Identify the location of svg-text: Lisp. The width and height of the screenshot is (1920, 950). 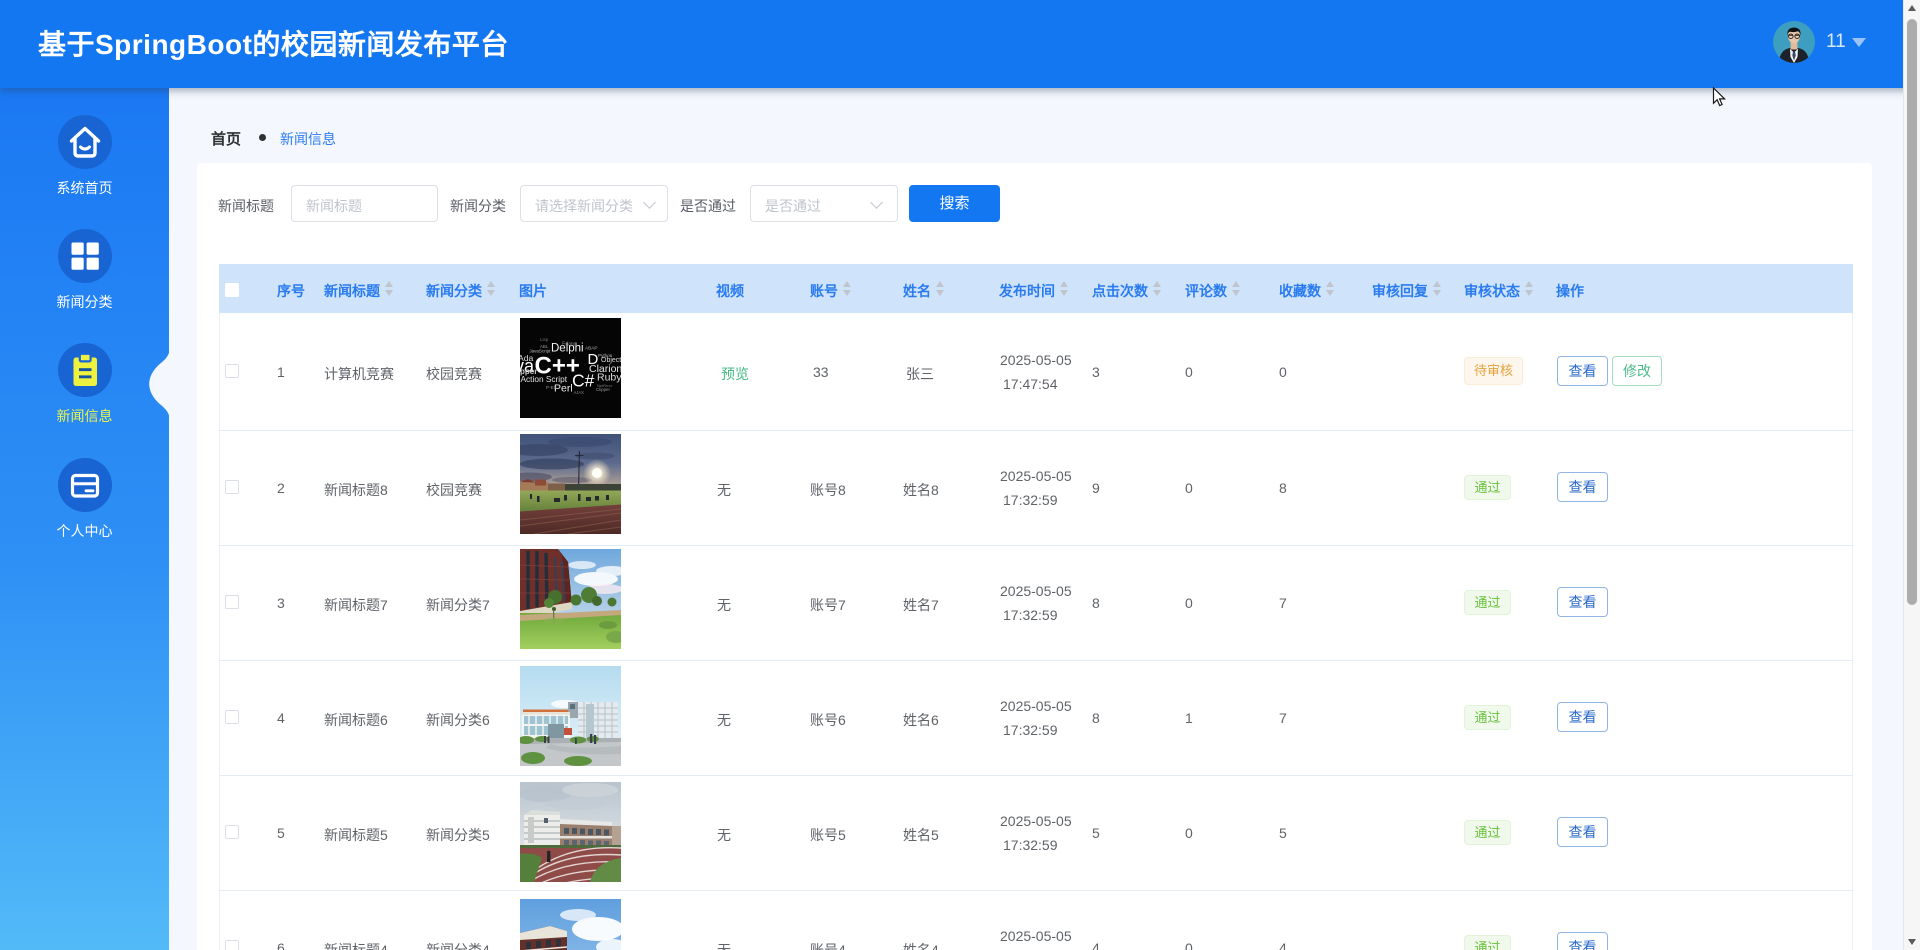
(544, 339).